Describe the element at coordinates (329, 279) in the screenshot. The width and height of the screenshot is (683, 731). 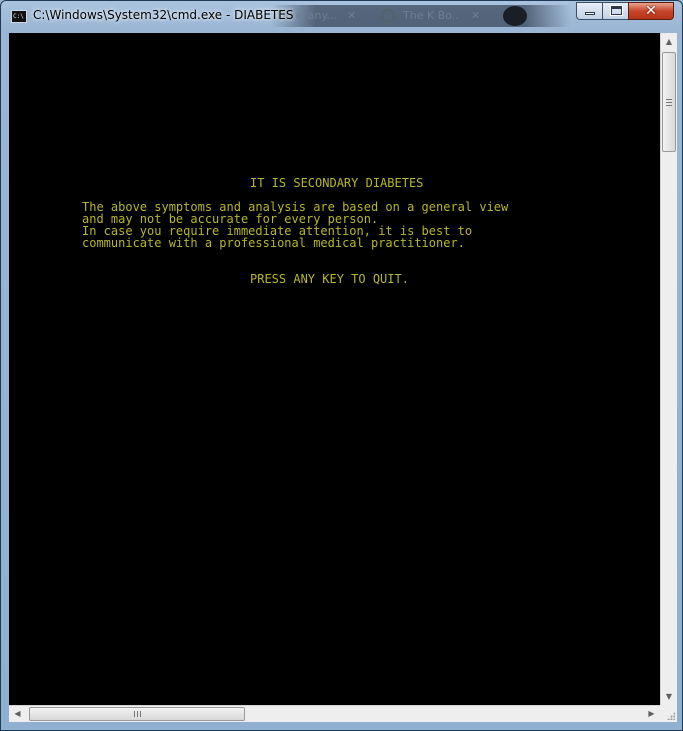
I see `quit-prompt: PRESS ANY KEY TO QUIT.` at that location.